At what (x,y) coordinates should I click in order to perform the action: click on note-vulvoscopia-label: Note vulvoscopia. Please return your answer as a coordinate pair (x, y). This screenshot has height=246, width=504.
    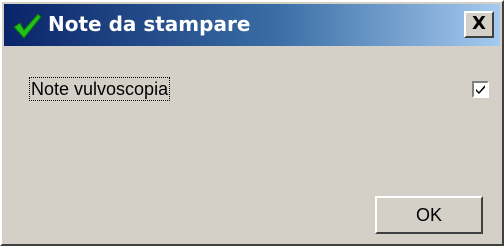
    Looking at the image, I should click on (99, 89).